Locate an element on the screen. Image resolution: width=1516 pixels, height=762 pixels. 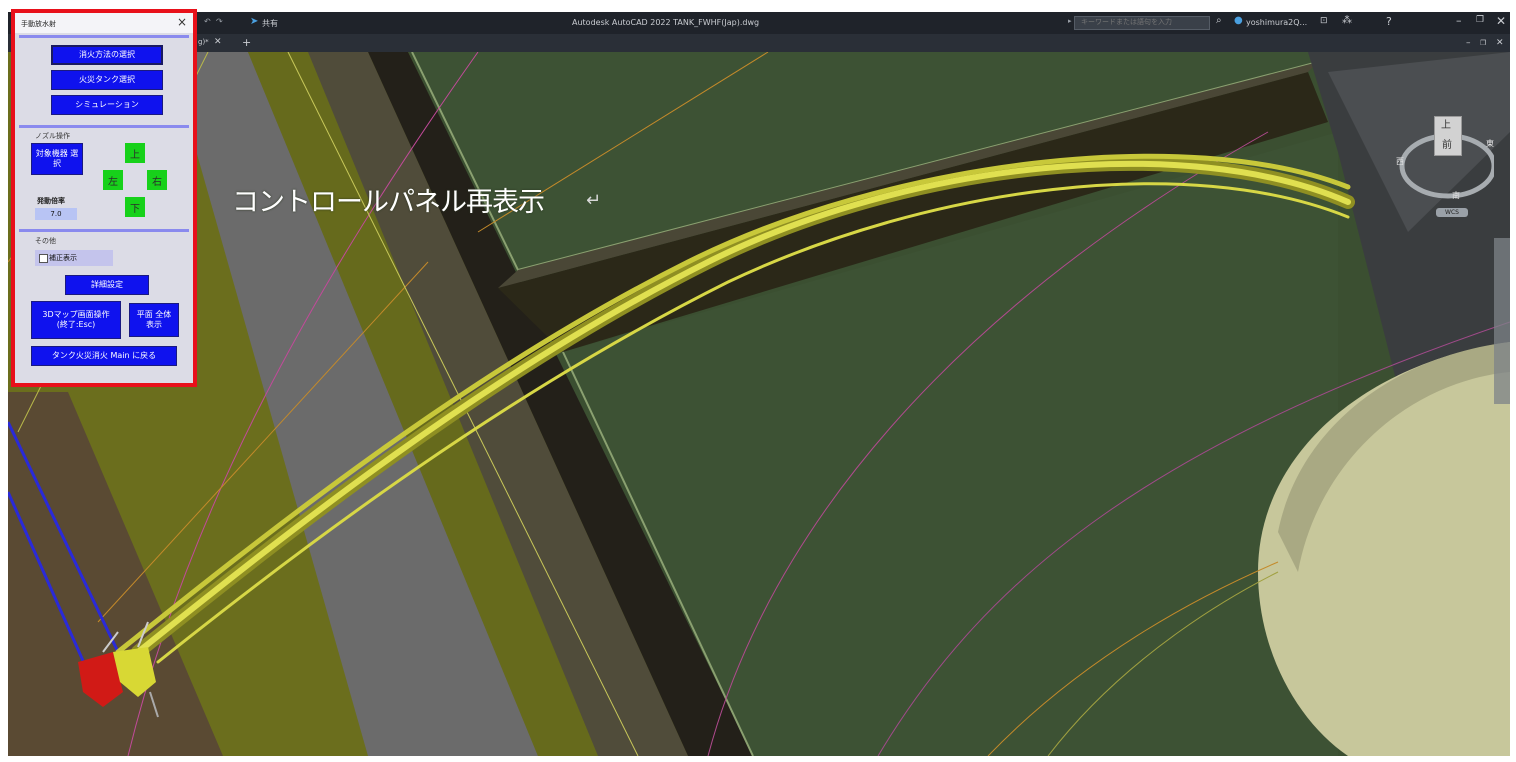
viewcube: 上 前 西 東 南 WCS is located at coordinates (1444, 160).